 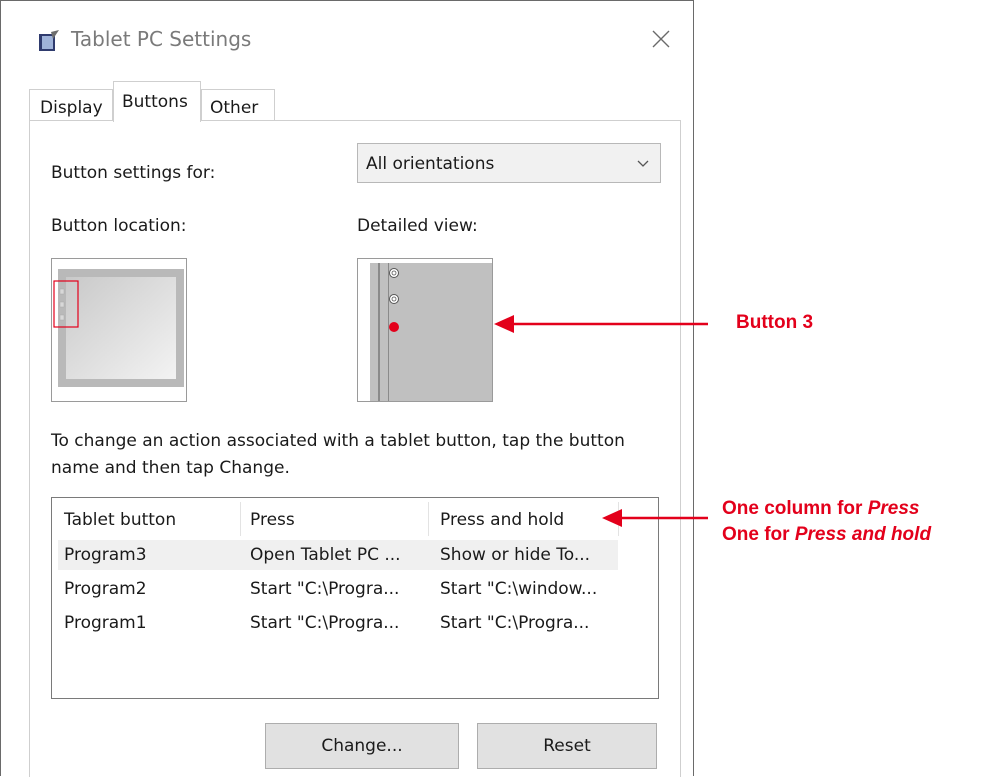 What do you see at coordinates (157, 101) in the screenshot?
I see `tab-buttons: Buttons` at bounding box center [157, 101].